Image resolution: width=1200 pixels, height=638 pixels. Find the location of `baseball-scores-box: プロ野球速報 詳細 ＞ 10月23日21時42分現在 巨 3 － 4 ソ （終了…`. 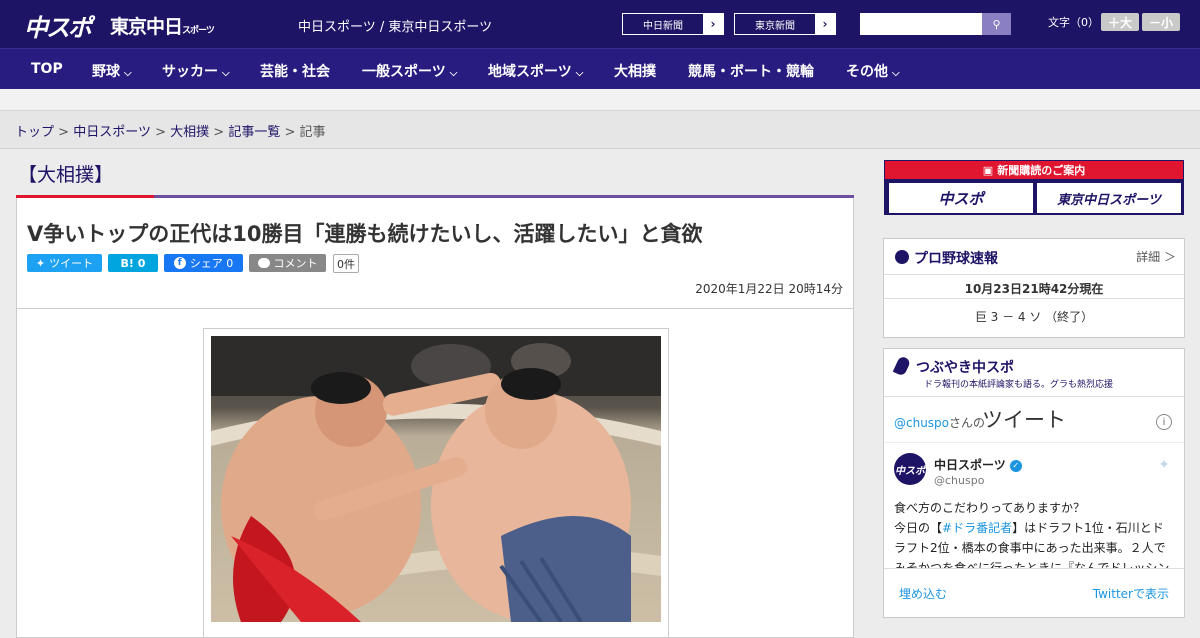

baseball-scores-box: プロ野球速報 詳細 ＞ 10月23日21時42分現在 巨 3 － 4 ソ （終了… is located at coordinates (1034, 288).